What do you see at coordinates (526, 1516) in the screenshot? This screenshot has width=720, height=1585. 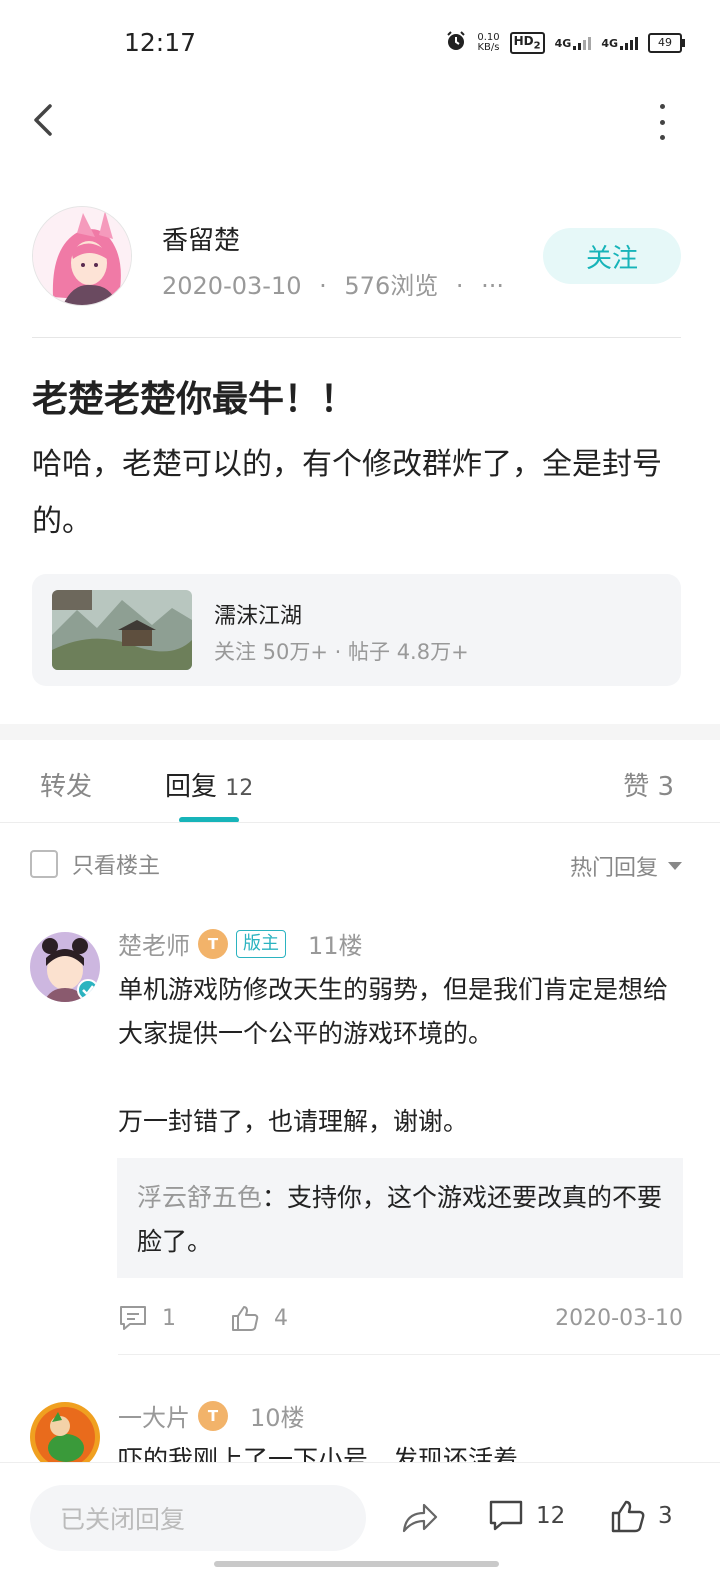 I see `comment-button: 12` at bounding box center [526, 1516].